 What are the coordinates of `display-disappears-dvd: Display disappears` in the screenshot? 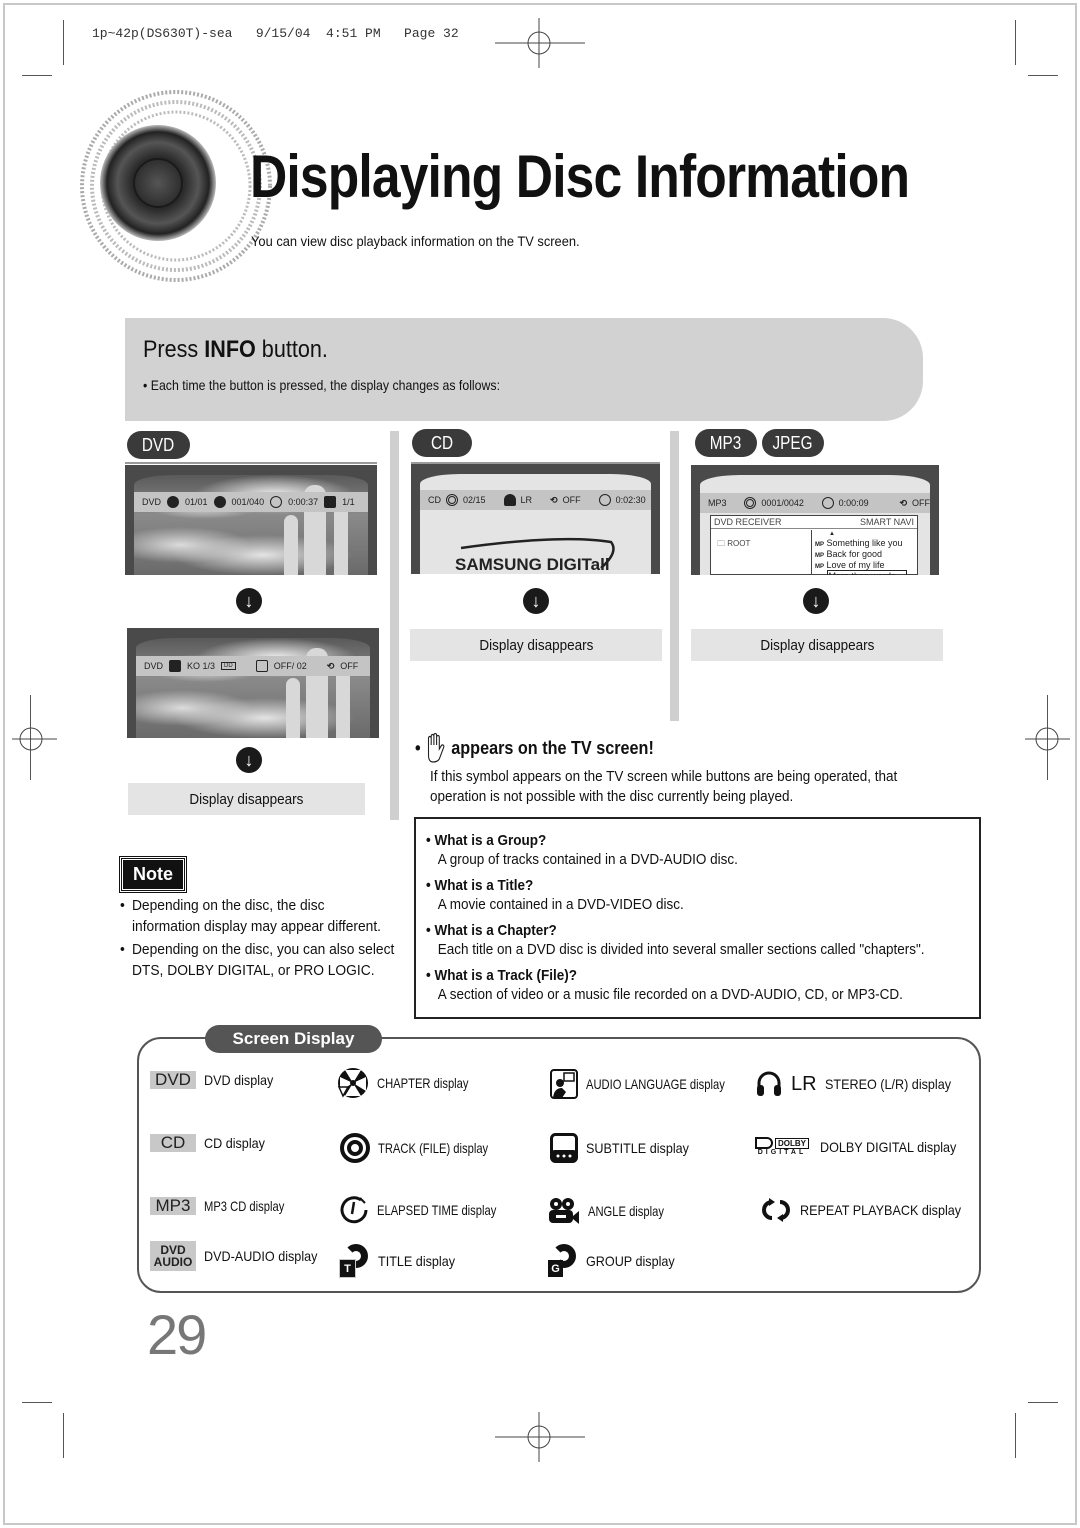 It's located at (246, 799).